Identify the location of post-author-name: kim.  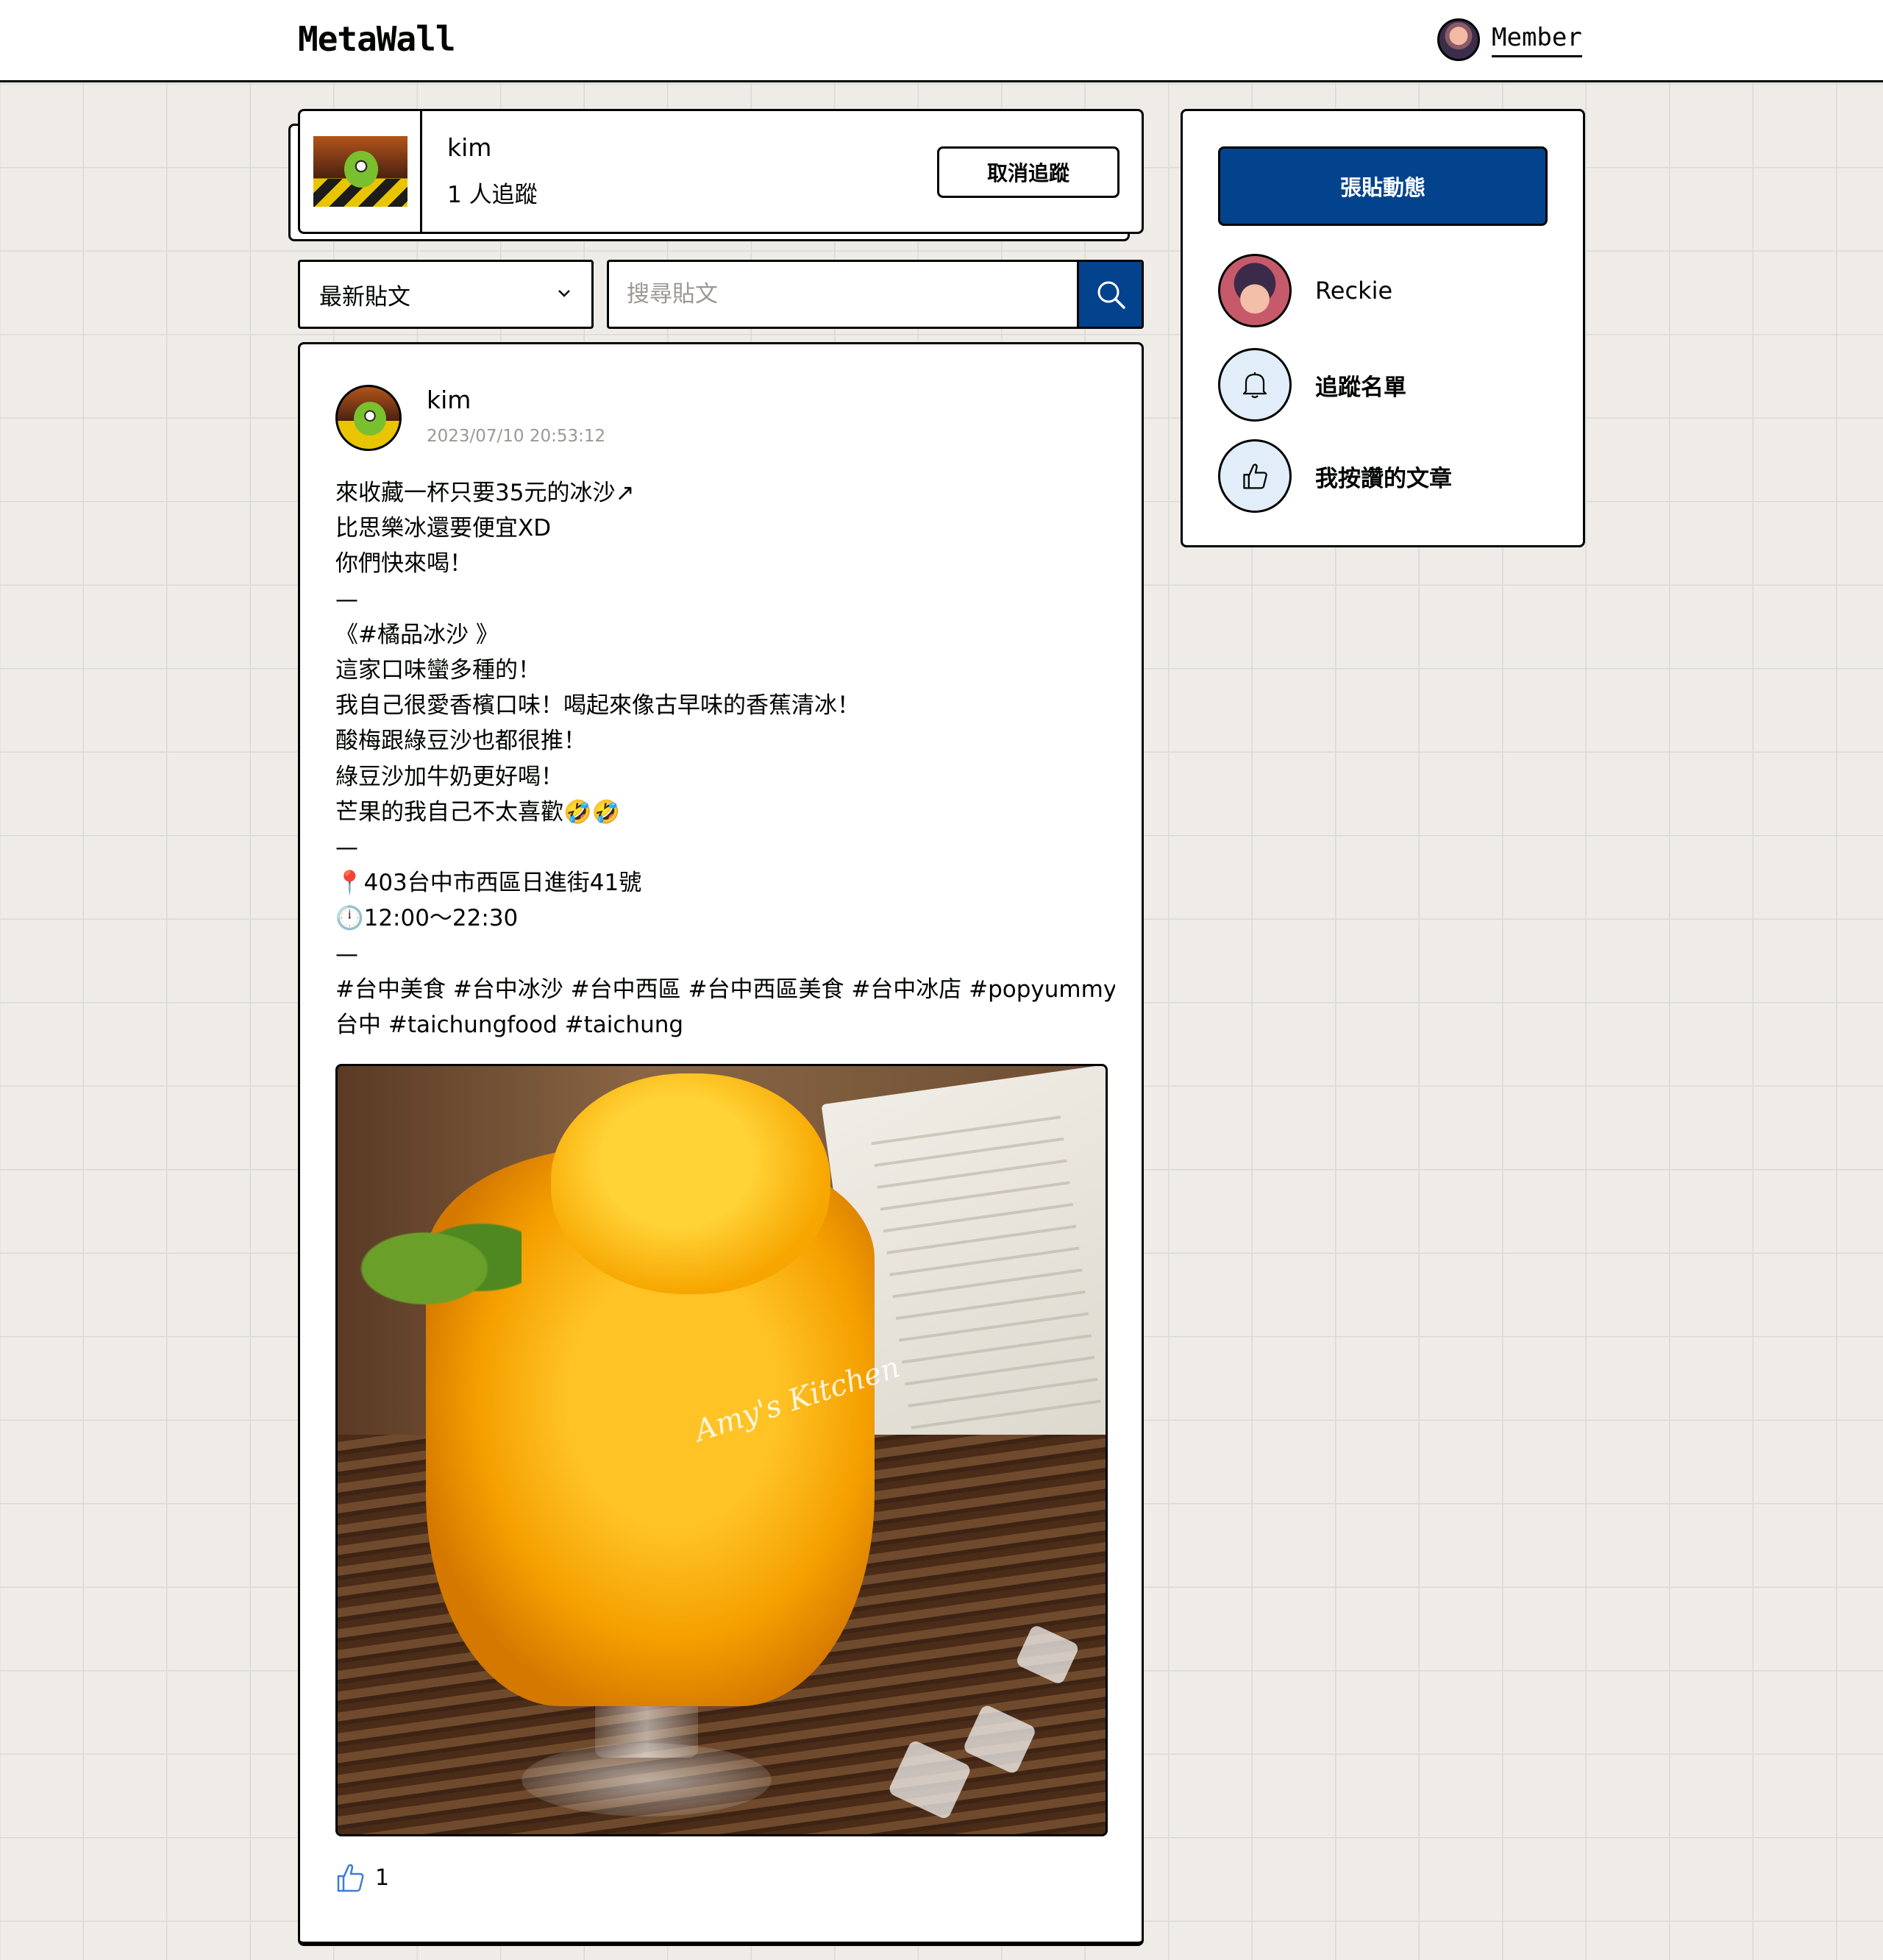
(449, 400).